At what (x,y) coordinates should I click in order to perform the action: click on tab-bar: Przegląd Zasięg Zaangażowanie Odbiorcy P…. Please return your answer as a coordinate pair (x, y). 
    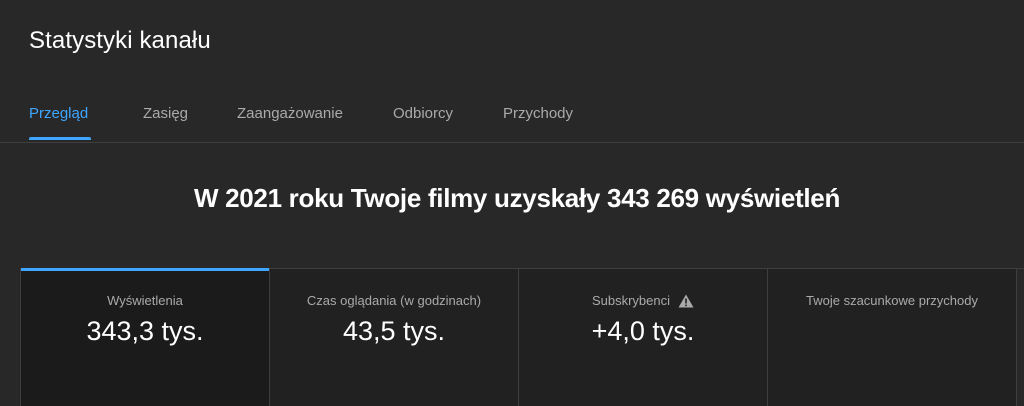
    Looking at the image, I should click on (512, 121).